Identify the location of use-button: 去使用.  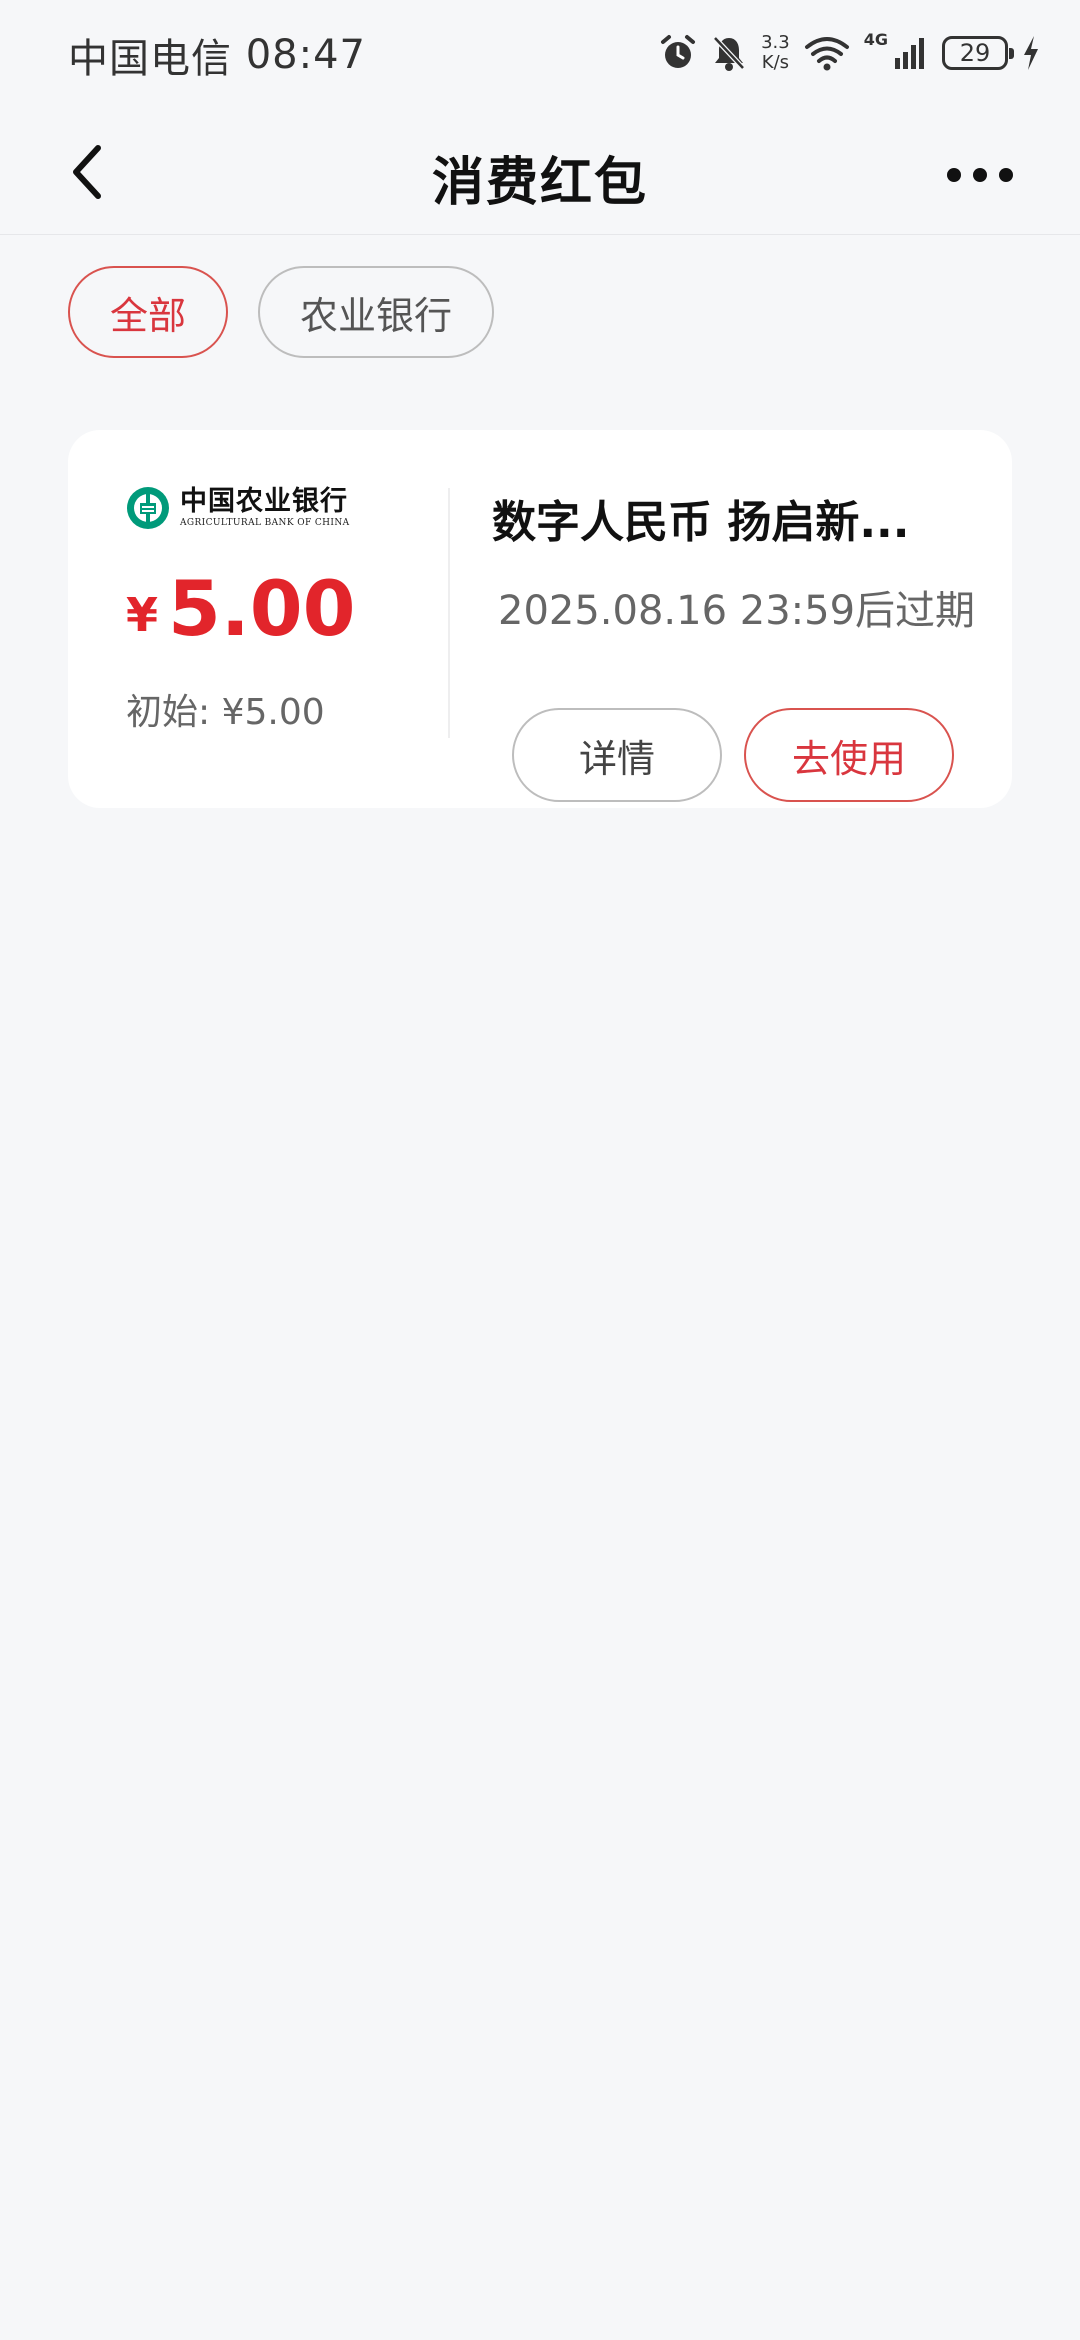
(849, 755).